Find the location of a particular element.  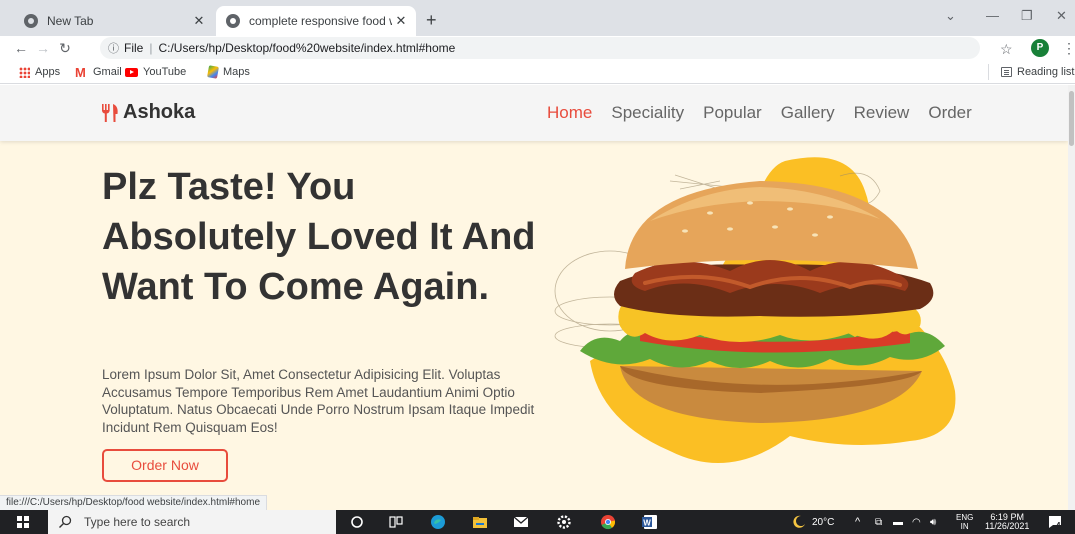

edge-icon is located at coordinates (438, 522).